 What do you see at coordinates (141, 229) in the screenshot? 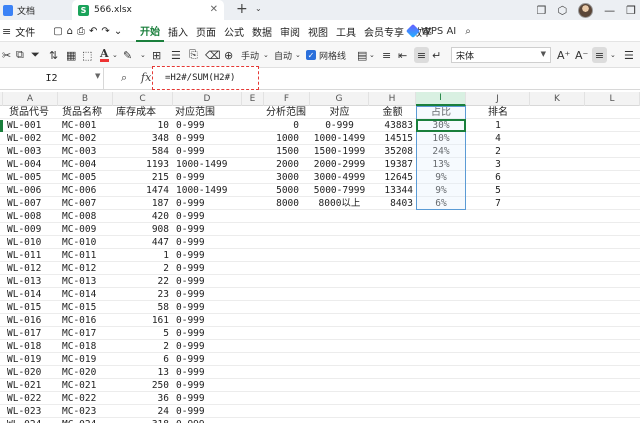
I see `cell-cost: 908` at bounding box center [141, 229].